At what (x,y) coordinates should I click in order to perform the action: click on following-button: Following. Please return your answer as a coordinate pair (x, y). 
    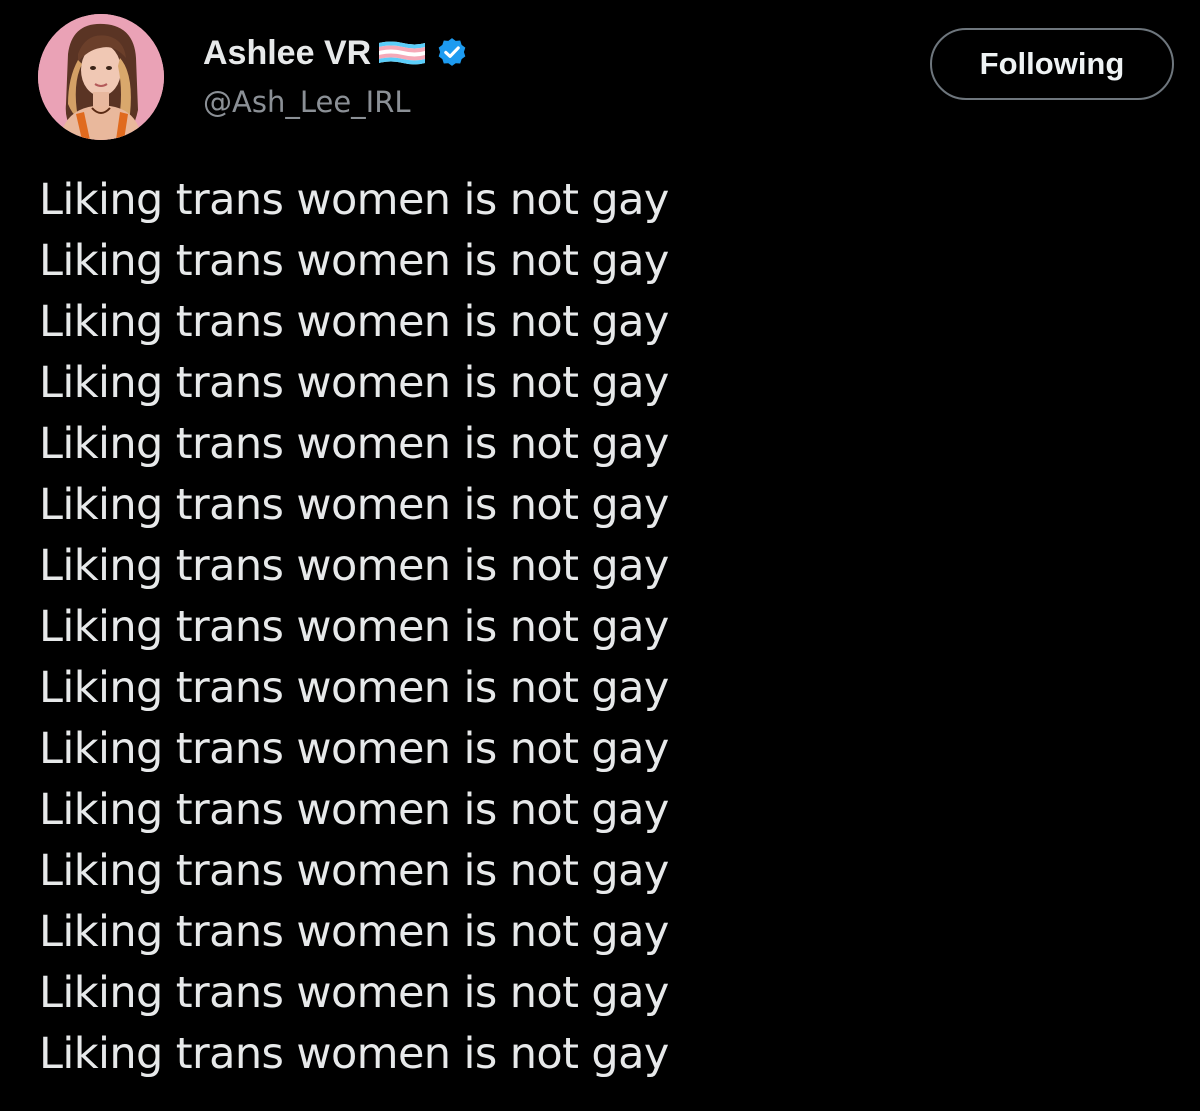
    Looking at the image, I should click on (1052, 64).